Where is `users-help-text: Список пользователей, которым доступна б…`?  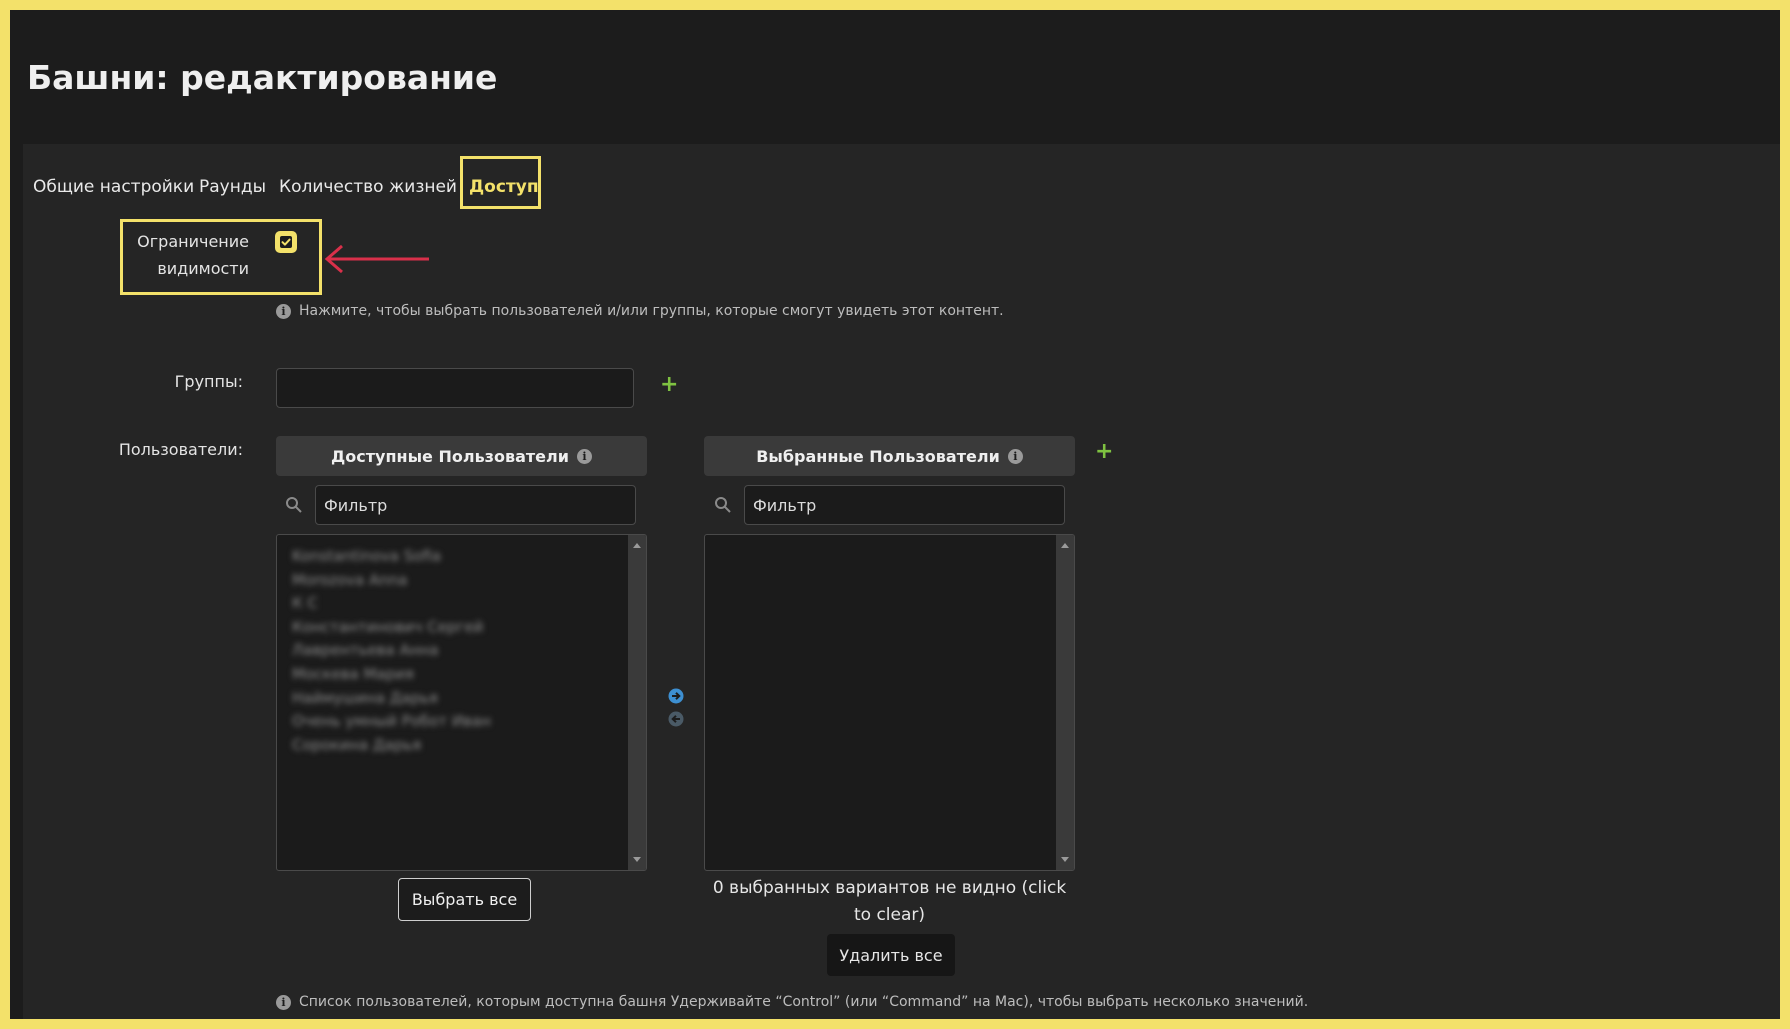
users-help-text: Список пользователей, которым доступна б… is located at coordinates (804, 1002).